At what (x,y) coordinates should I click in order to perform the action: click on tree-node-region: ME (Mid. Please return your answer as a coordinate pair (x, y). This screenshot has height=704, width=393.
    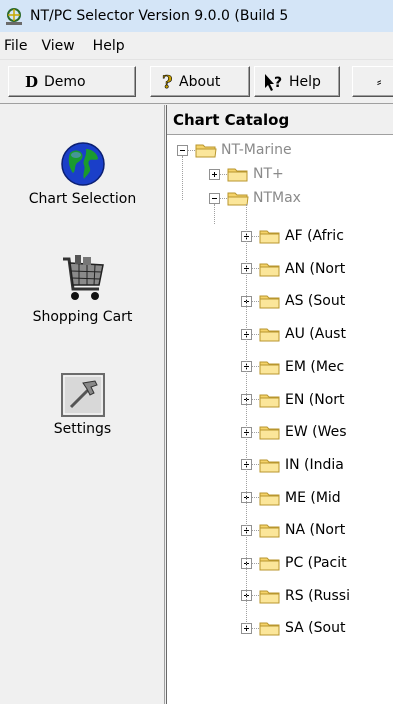
    Looking at the image, I should click on (291, 498).